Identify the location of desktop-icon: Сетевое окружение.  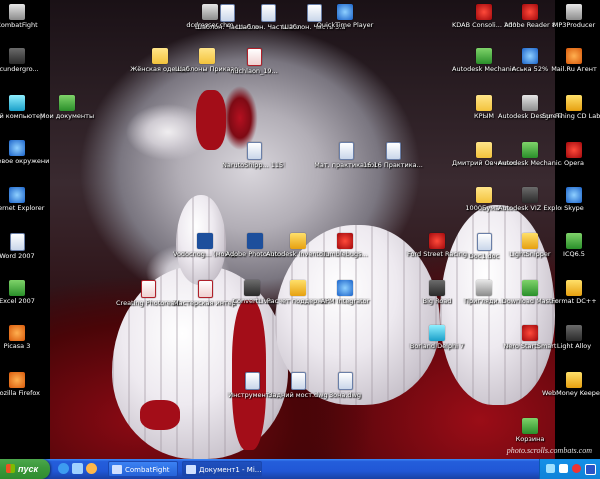
(24, 153).